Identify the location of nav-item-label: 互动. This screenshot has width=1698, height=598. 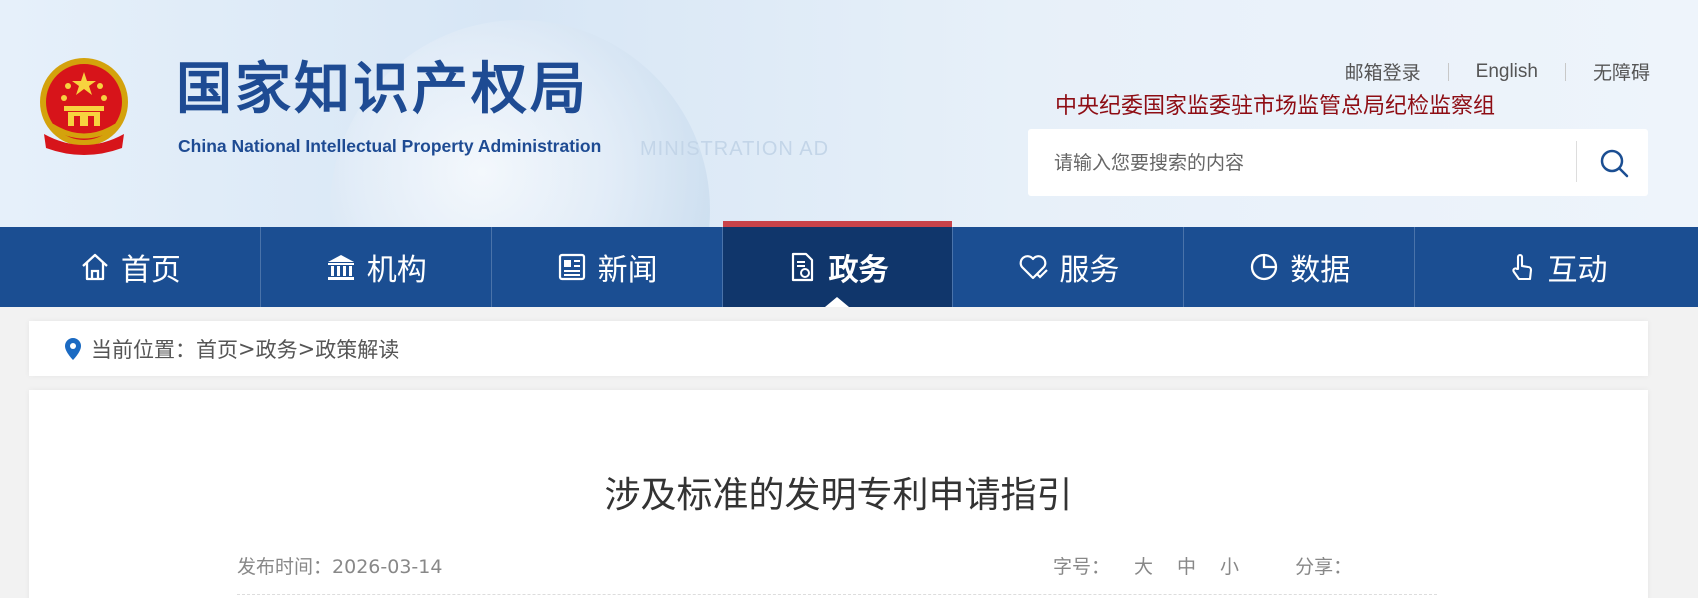
(1577, 270).